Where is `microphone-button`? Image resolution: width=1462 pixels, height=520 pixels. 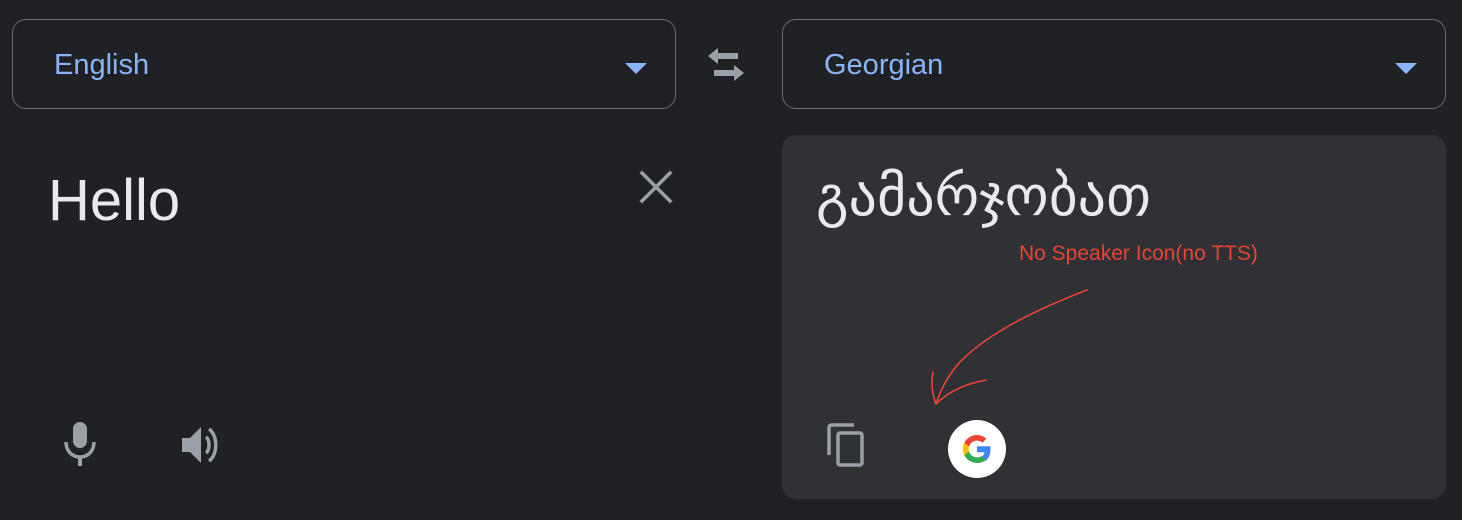
microphone-button is located at coordinates (80, 444).